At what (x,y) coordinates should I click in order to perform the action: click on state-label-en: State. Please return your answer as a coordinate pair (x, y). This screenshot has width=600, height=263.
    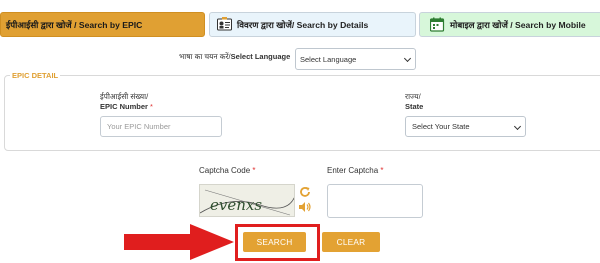
    Looking at the image, I should click on (414, 106).